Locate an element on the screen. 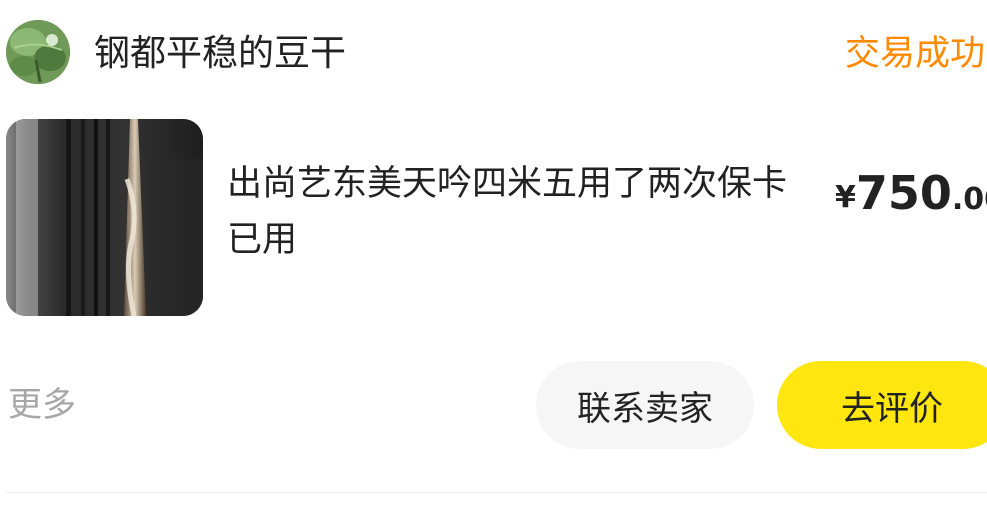  item-price: ¥750.00 is located at coordinates (911, 193).